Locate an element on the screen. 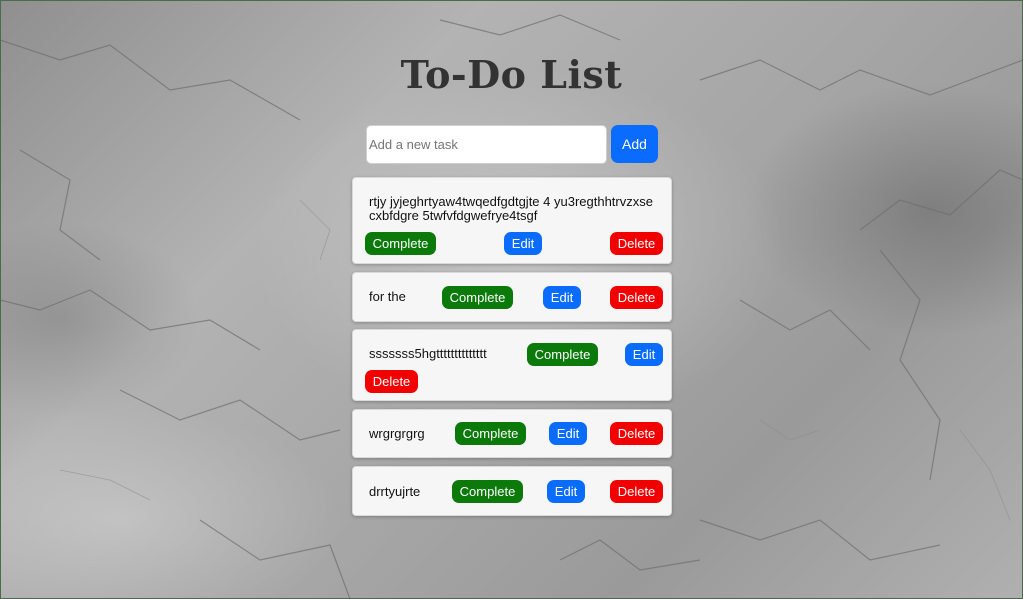 This screenshot has width=1023, height=599. task-text: sssssss5hgtttttttttttttt is located at coordinates (428, 353).